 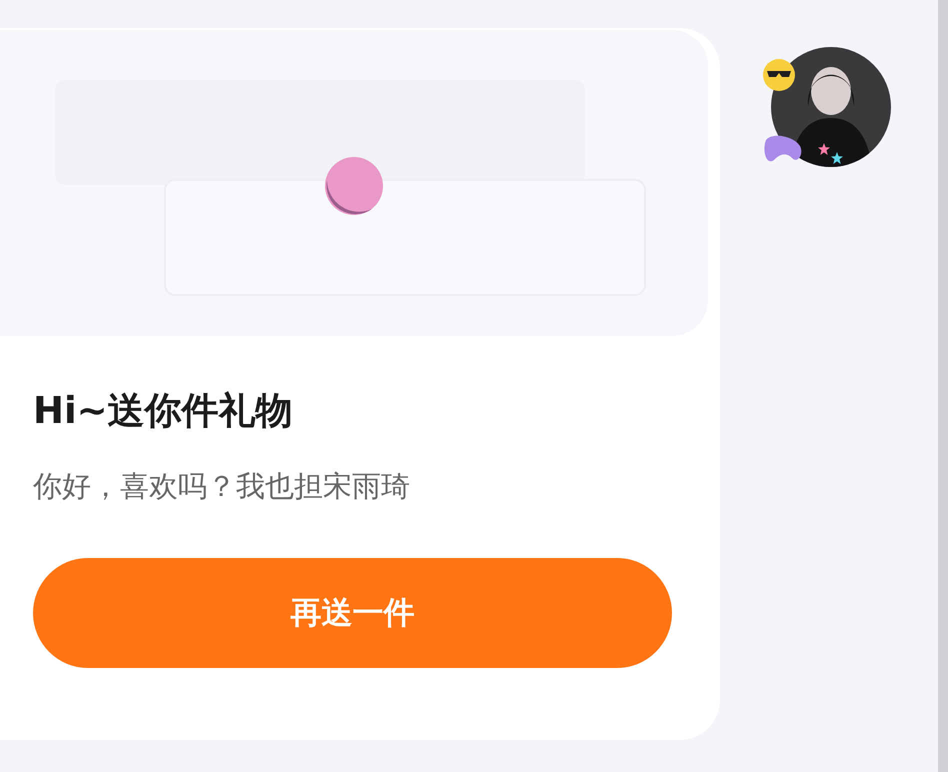 What do you see at coordinates (779, 75) in the screenshot?
I see `sunglasses-emoji-icon` at bounding box center [779, 75].